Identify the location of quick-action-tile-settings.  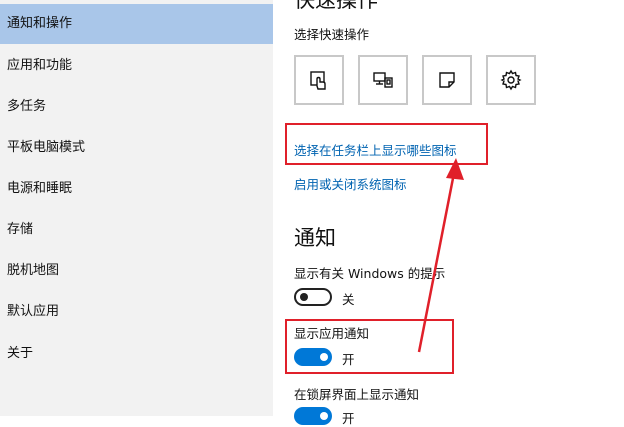
(511, 80).